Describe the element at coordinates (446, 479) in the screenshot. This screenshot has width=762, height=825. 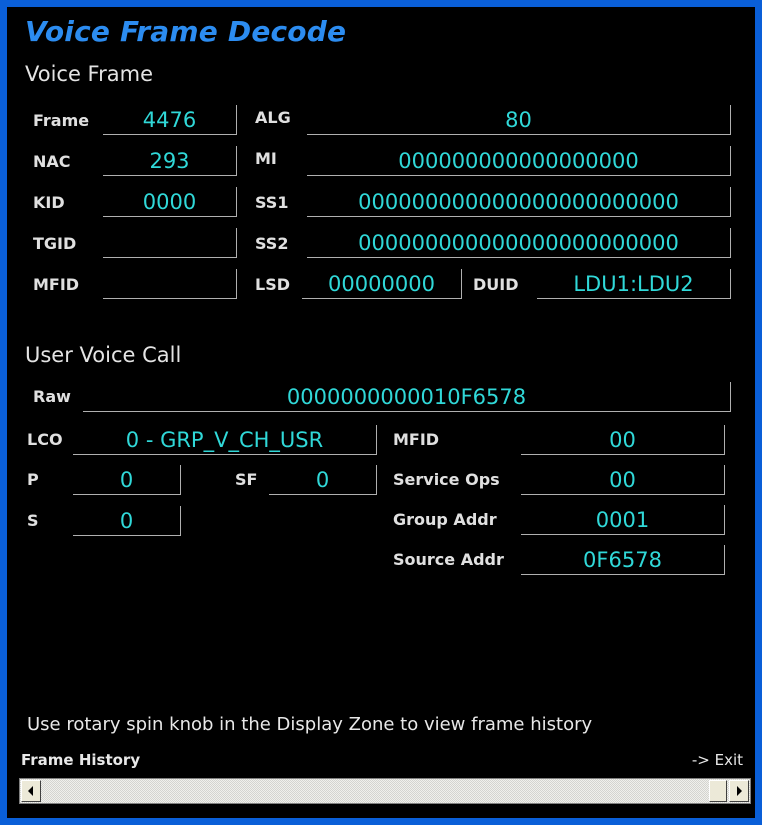
I see `service-ops-label: Service Ops` at that location.